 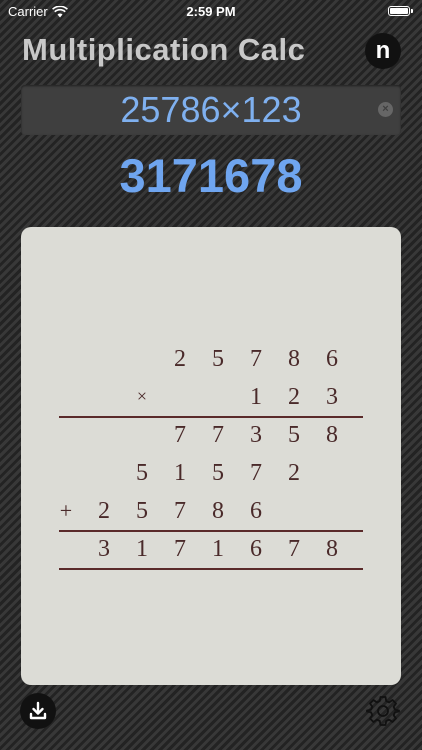 I want to click on expression-input: 25786×123 ×, so click(x=211, y=110).